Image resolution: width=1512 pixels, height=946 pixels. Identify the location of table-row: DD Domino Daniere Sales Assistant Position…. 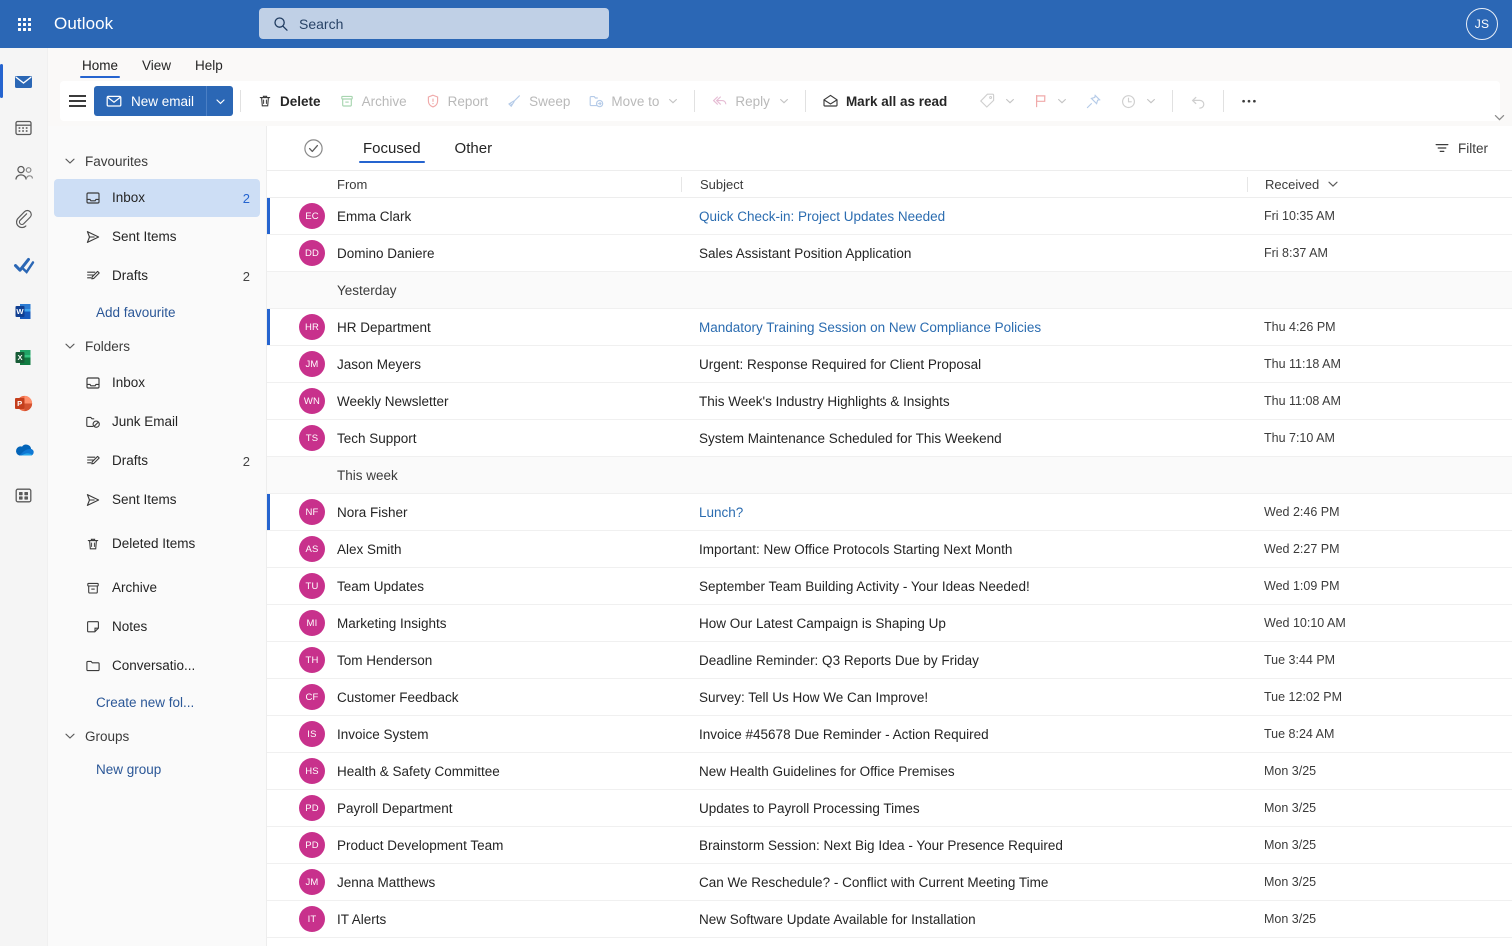
(889, 253).